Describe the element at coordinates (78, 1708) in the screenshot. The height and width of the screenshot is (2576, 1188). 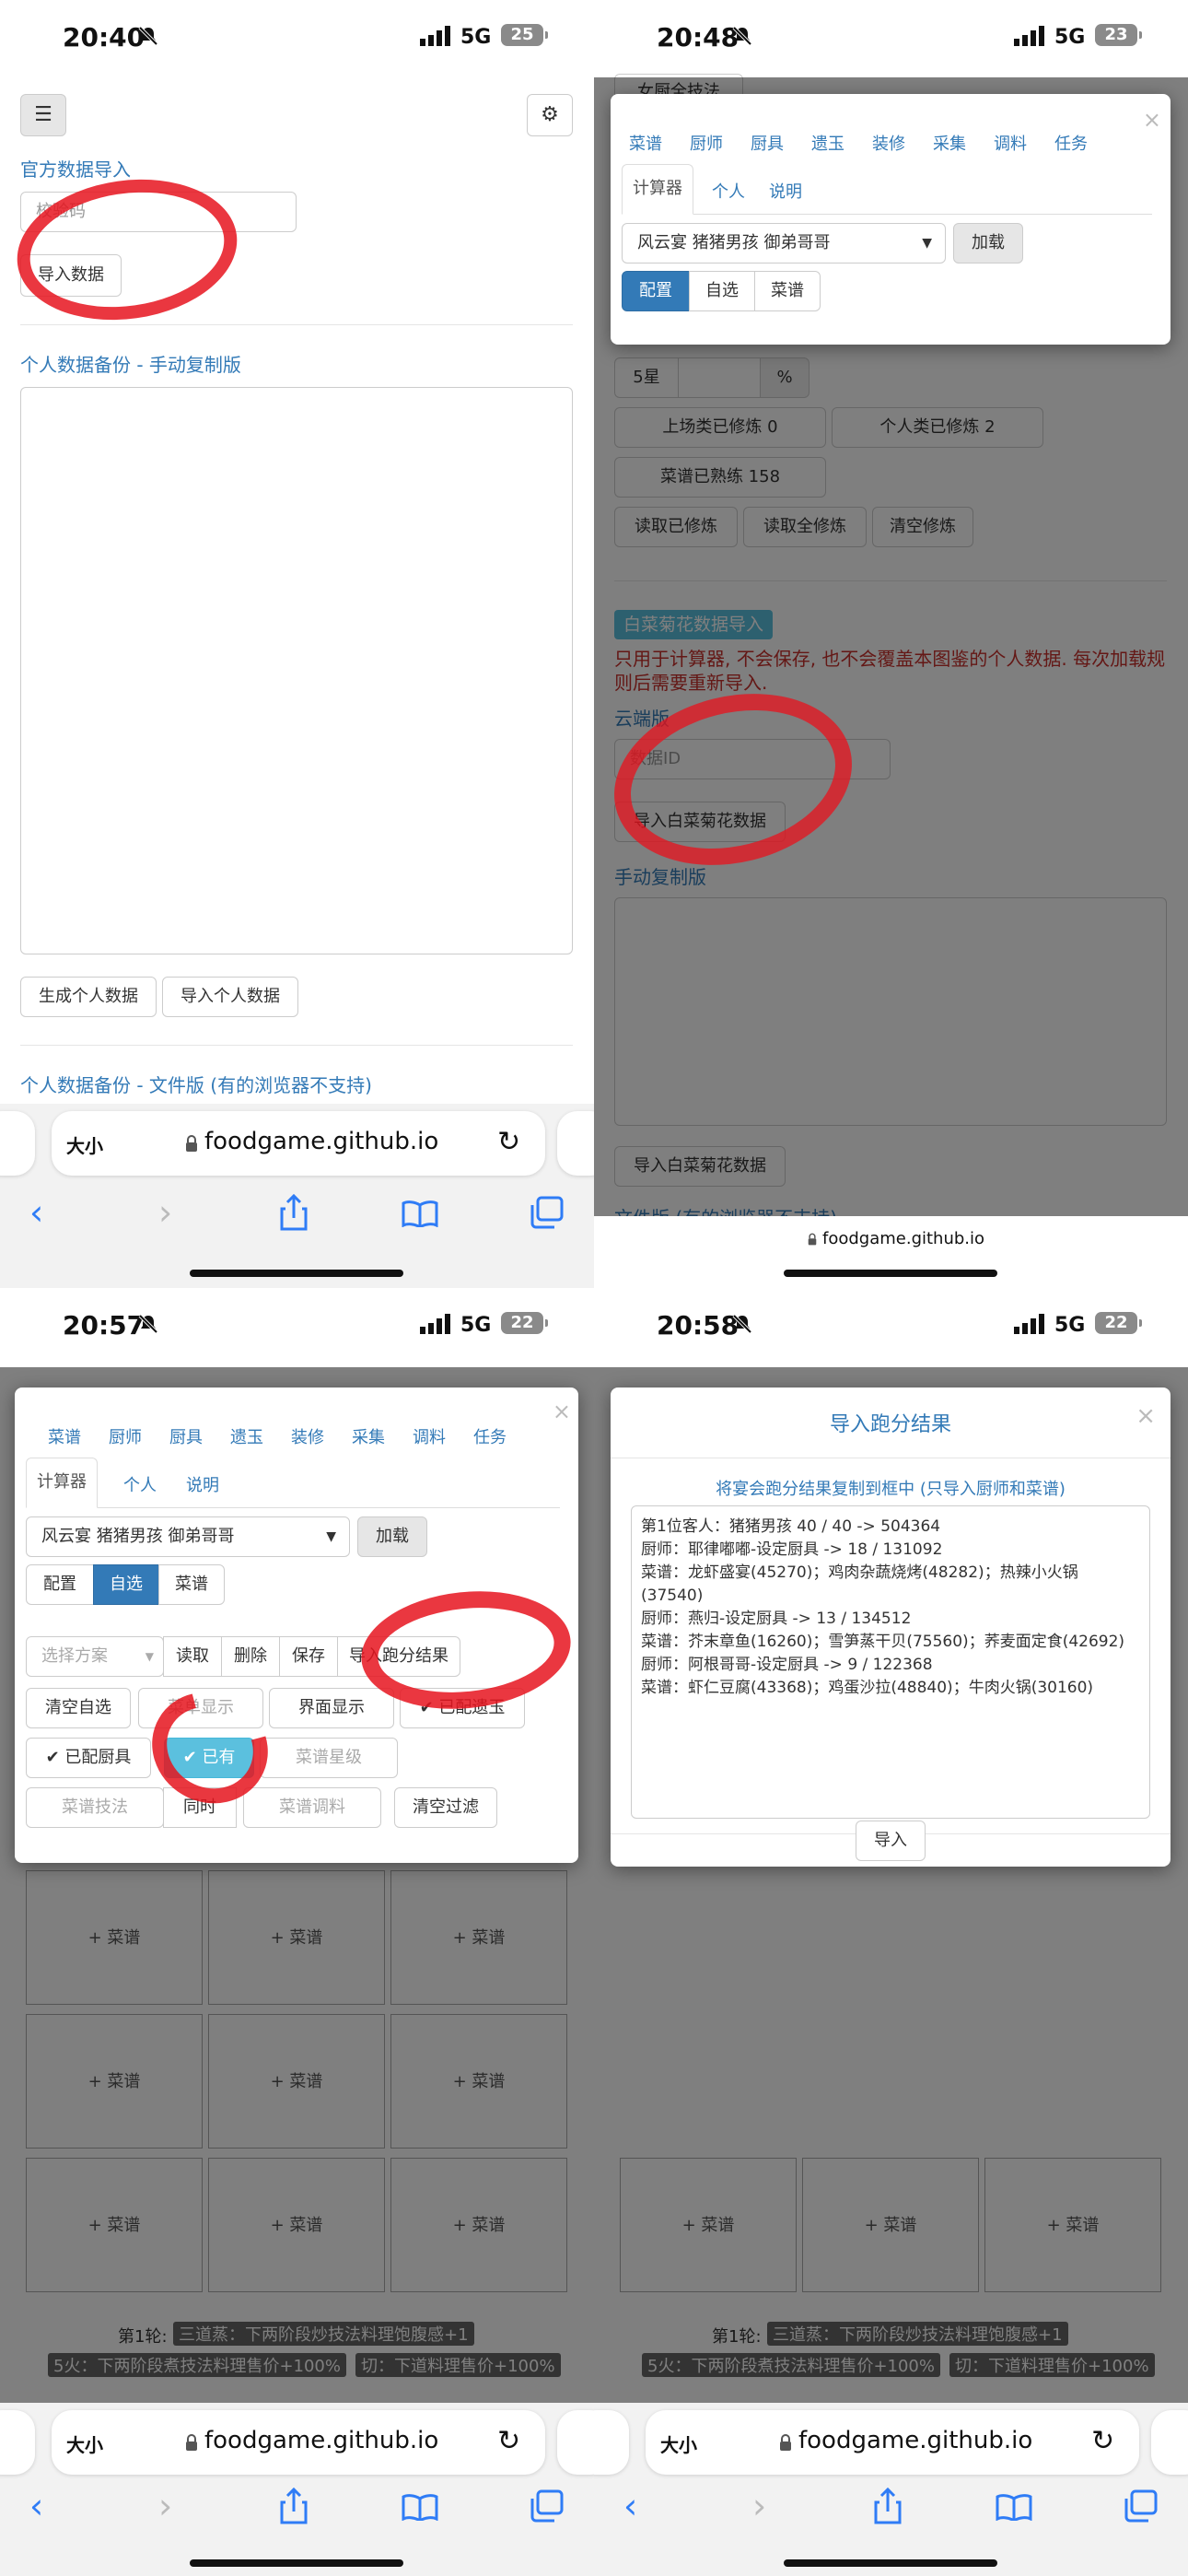
I see `clear-self-select-button: 清空自选` at that location.